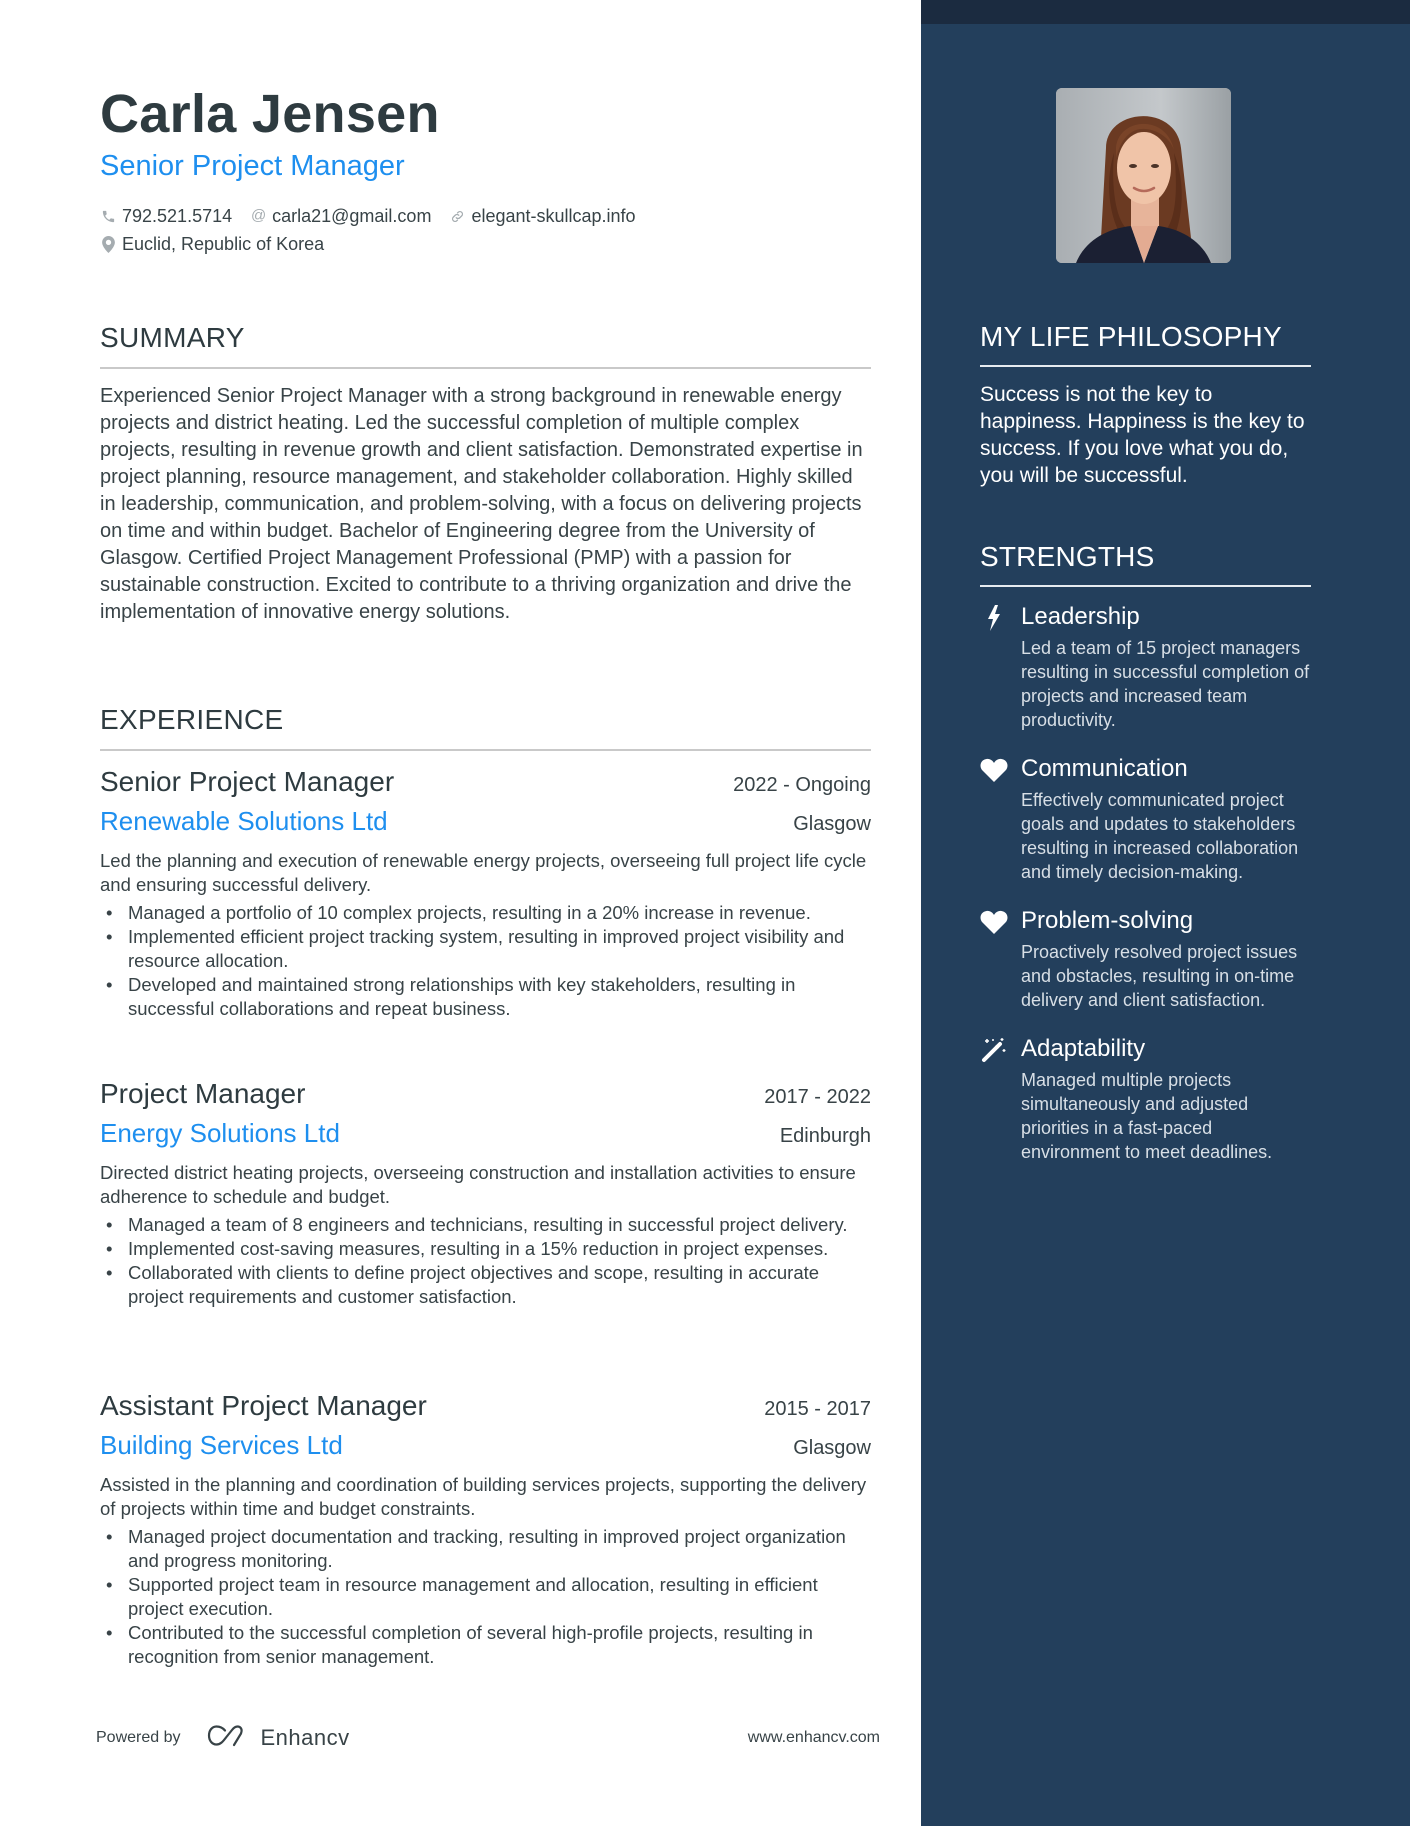 The image size is (1410, 1826). Describe the element at coordinates (485, 1444) in the screenshot. I see `job-company-row: Building Services Ltd Glasgow` at that location.